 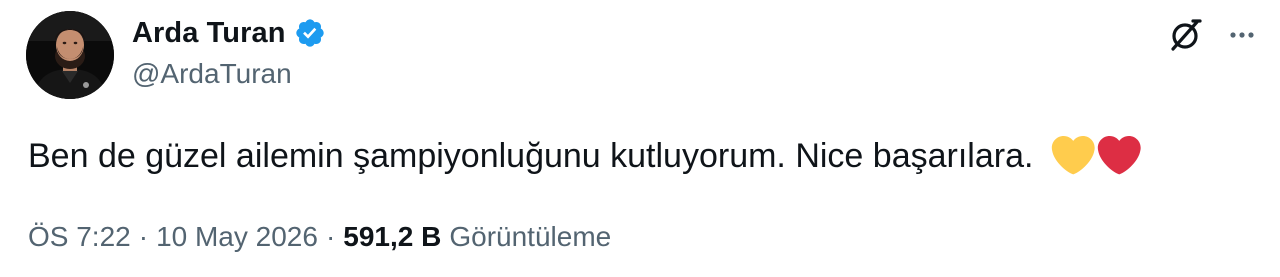 I want to click on emoji-group, so click(x=1096, y=156).